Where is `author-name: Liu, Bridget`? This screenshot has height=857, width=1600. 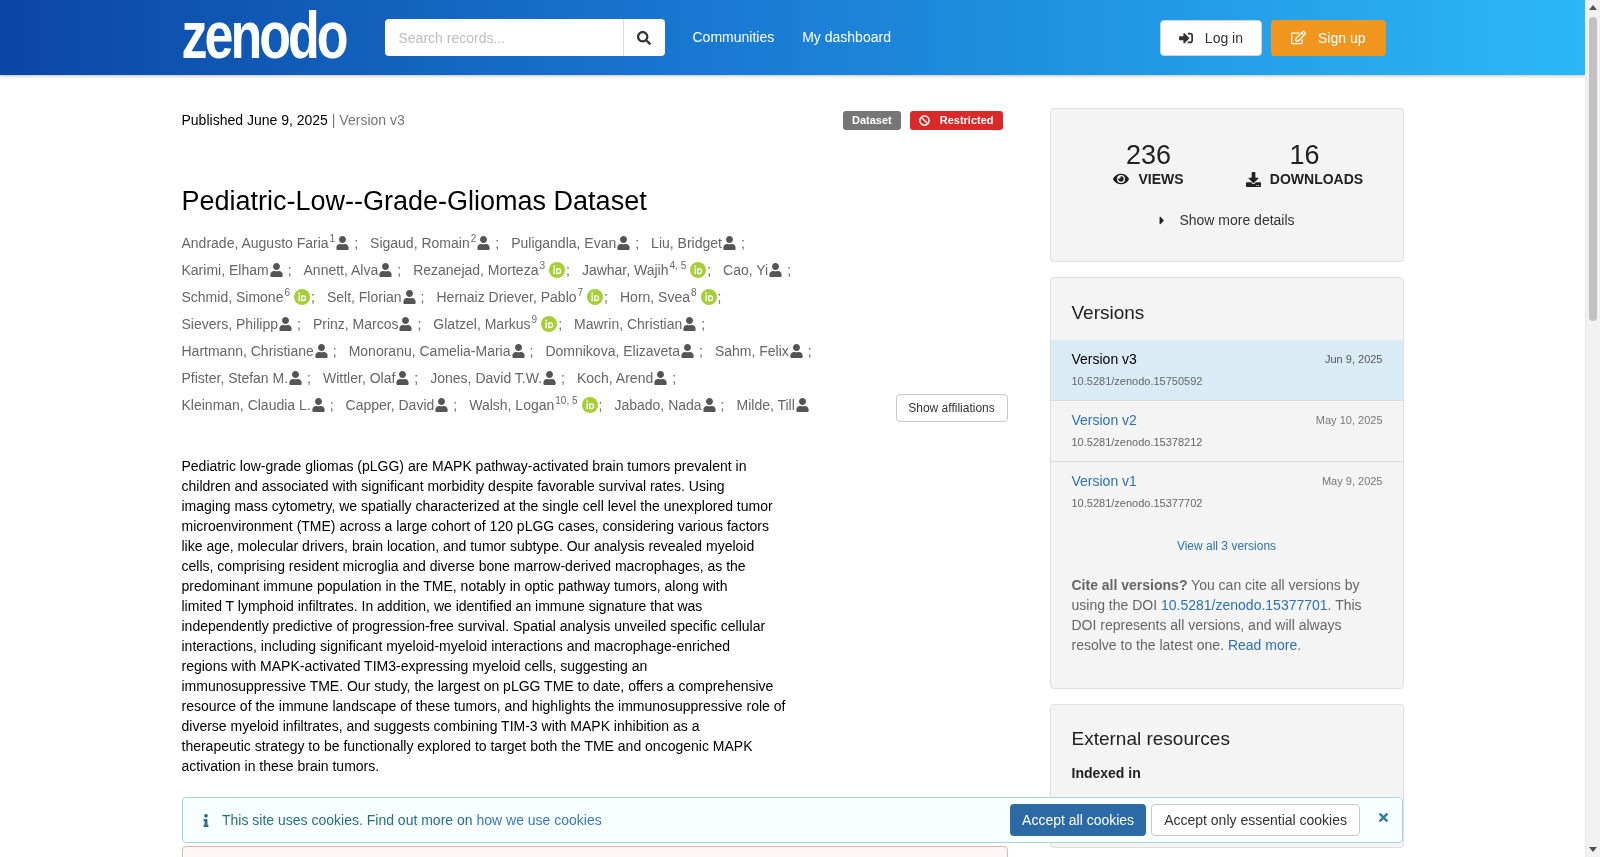 author-name: Liu, Bridget is located at coordinates (686, 243).